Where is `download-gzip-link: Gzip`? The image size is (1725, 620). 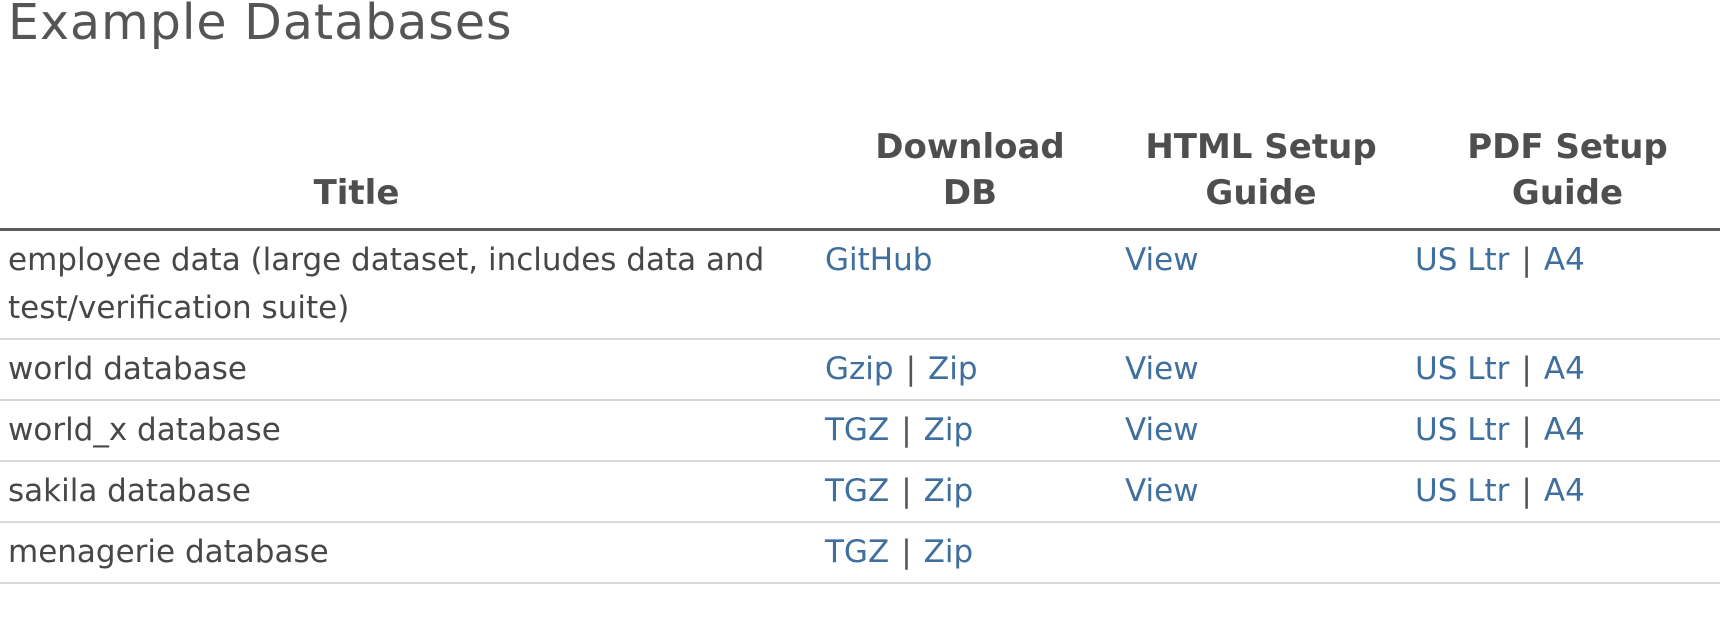 download-gzip-link: Gzip is located at coordinates (859, 369).